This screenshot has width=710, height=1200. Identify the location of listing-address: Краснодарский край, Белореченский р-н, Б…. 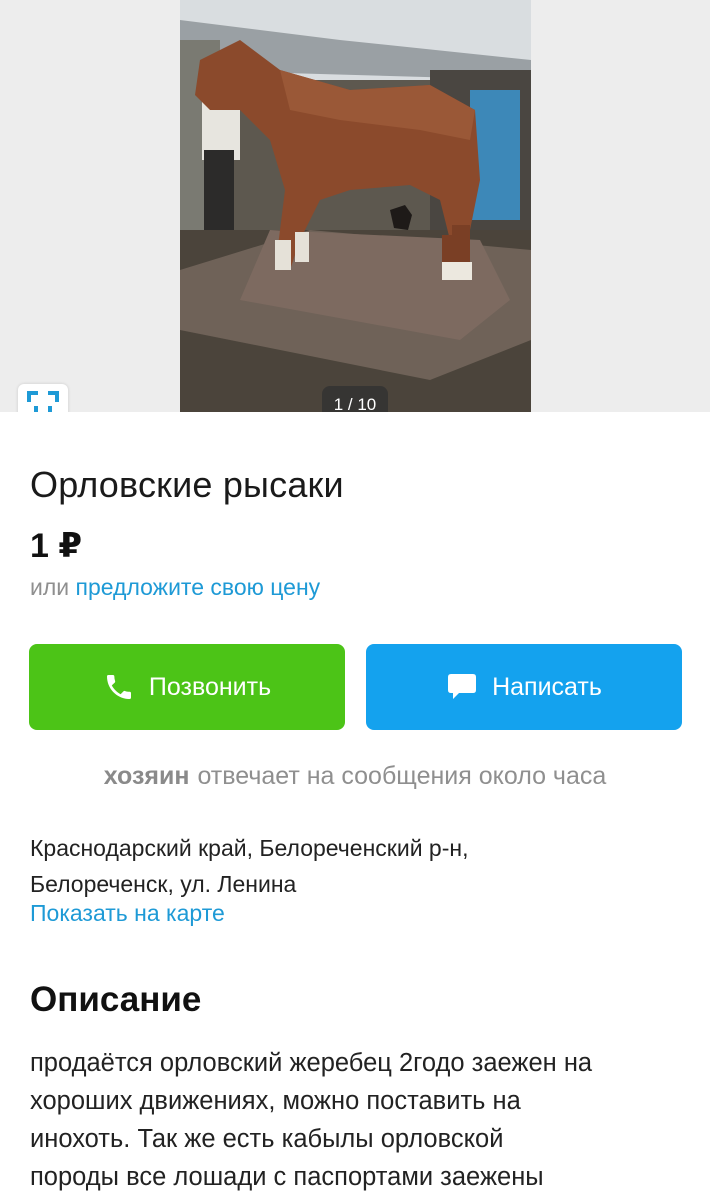
(249, 866).